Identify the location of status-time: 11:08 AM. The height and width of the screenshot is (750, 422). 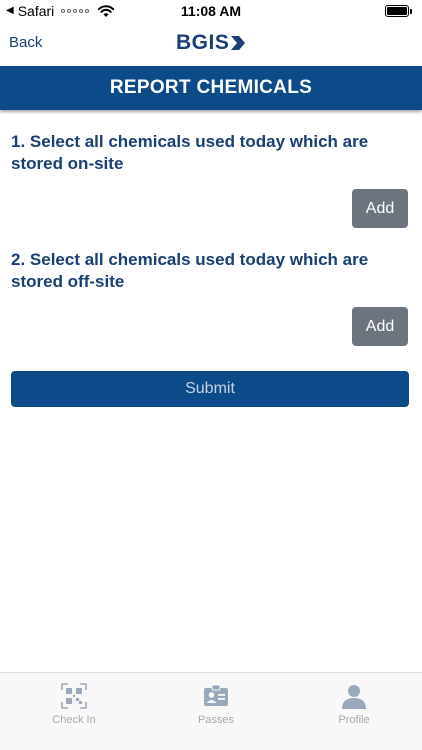
(211, 11).